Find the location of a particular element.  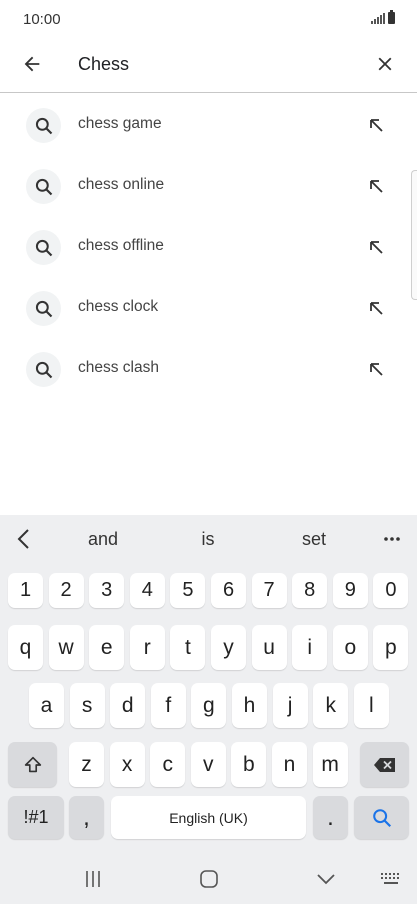

key-l: l is located at coordinates (371, 705).